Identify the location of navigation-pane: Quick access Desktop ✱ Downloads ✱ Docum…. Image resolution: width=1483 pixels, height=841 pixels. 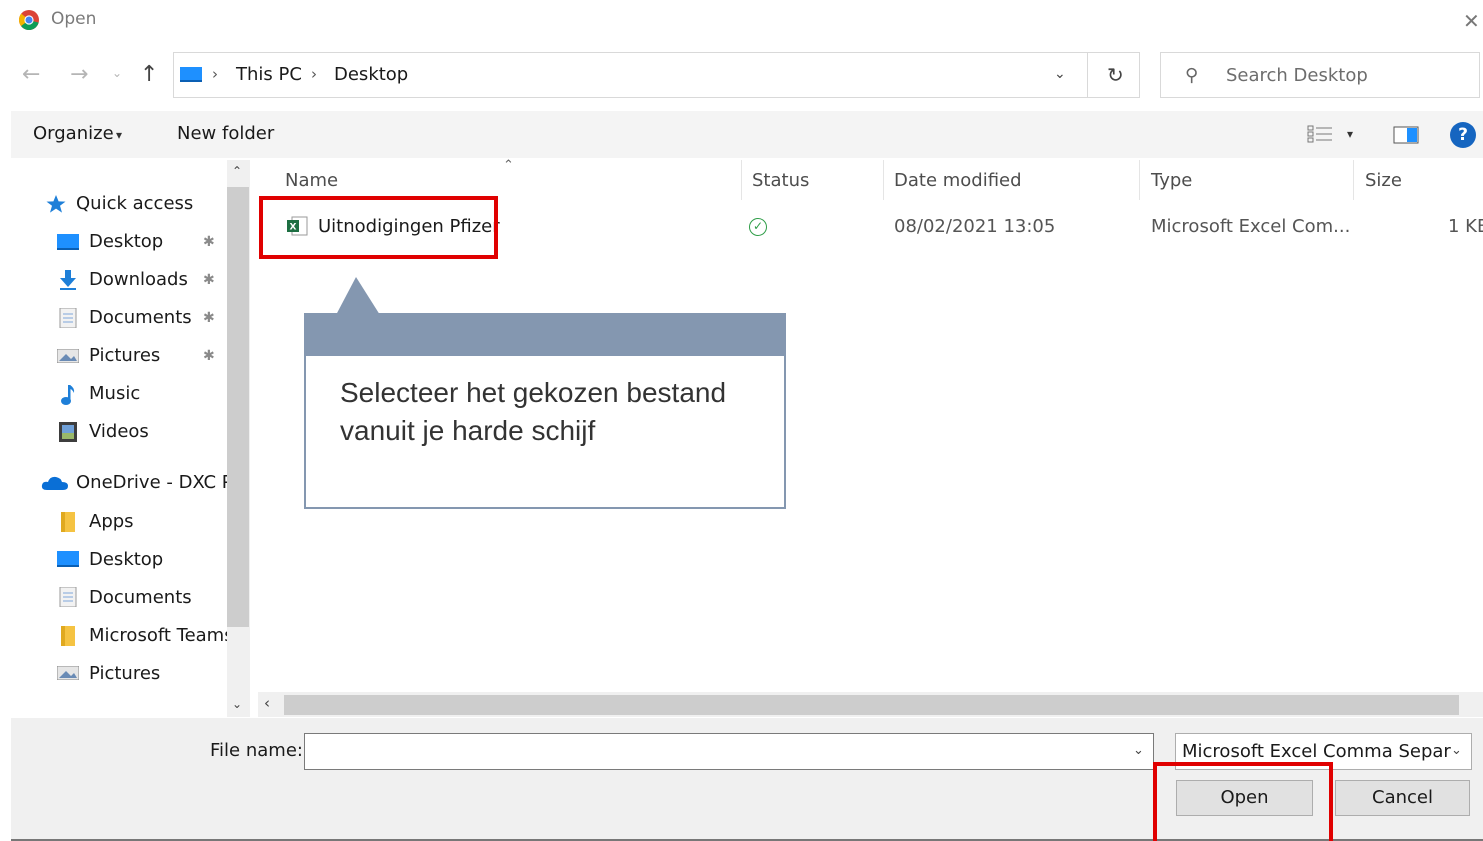
(131, 438).